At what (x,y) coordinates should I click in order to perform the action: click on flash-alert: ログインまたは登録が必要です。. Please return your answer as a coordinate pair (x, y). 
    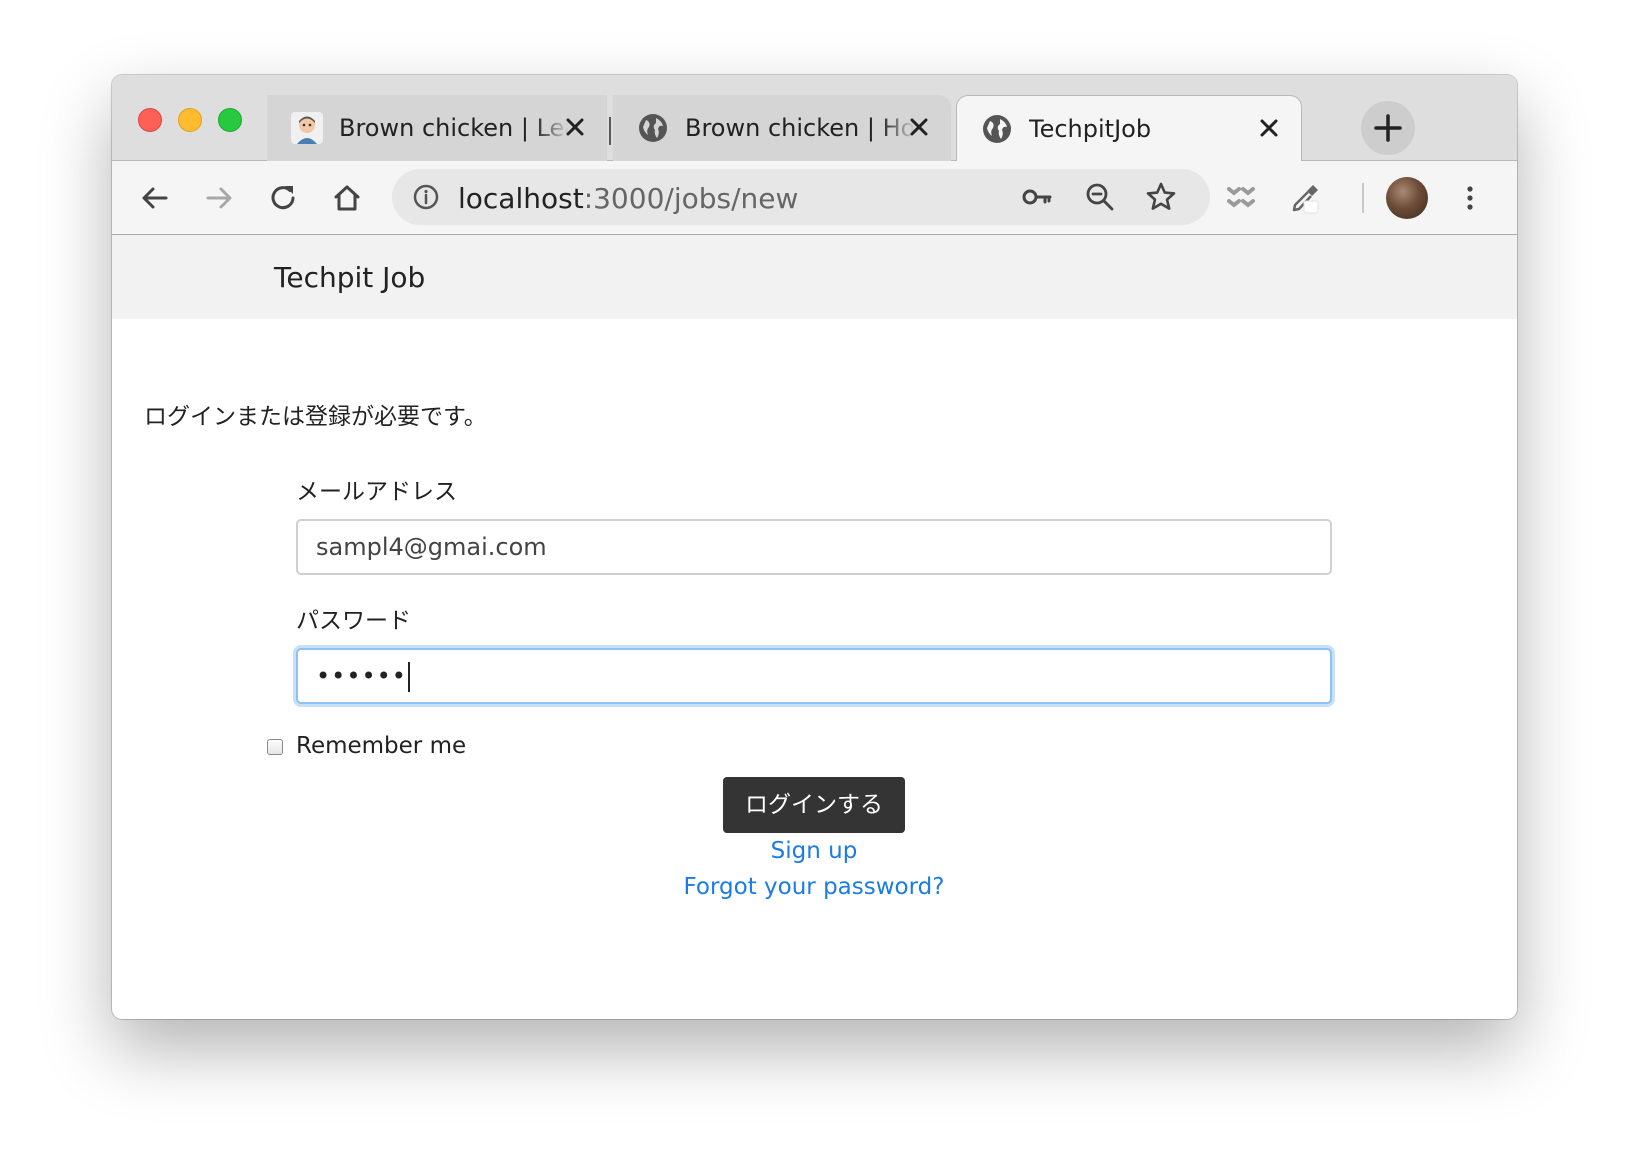
    Looking at the image, I should click on (315, 417).